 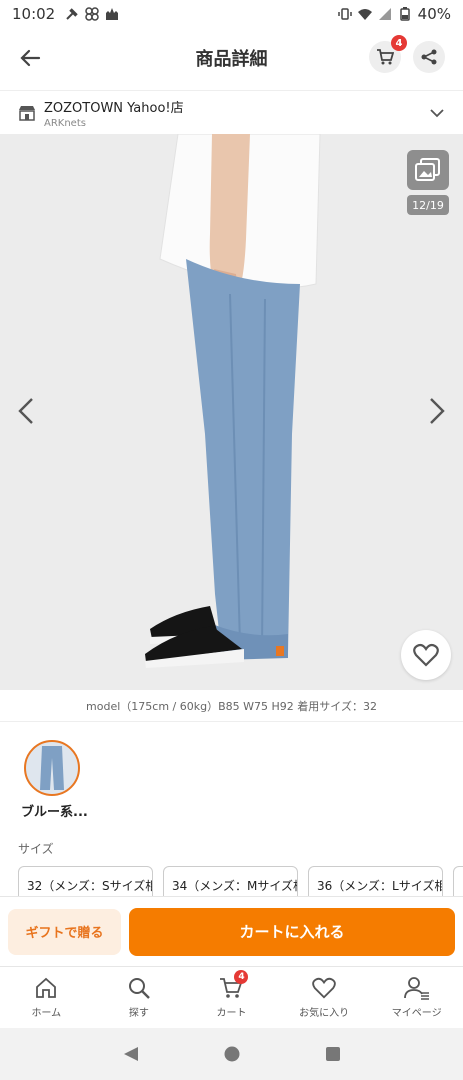 I want to click on signal-icon, so click(x=384, y=14).